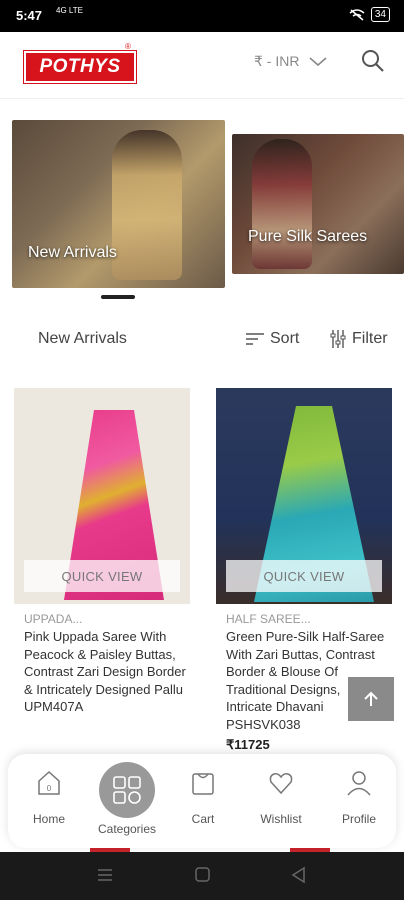  What do you see at coordinates (49, 801) in the screenshot?
I see `nav-home: 0 Home` at bounding box center [49, 801].